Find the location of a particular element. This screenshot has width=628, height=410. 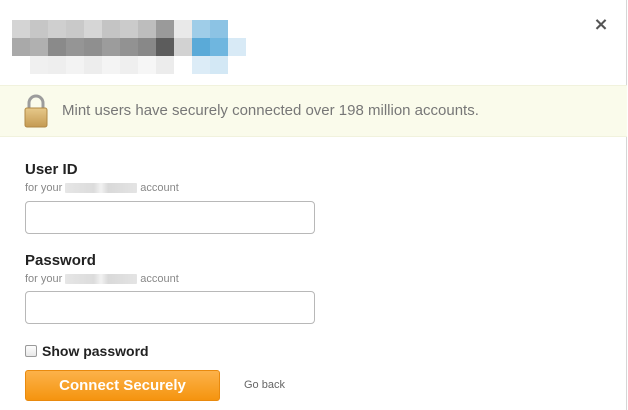

show-password-toggle: Show password is located at coordinates (87, 351).